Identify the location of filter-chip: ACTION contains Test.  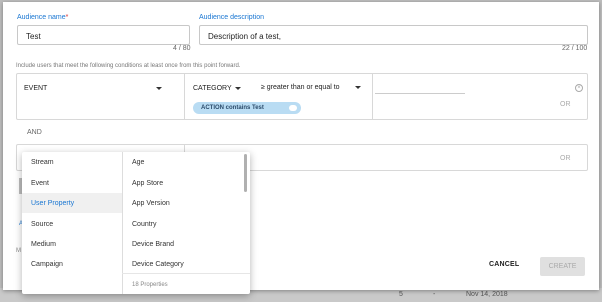
(247, 108).